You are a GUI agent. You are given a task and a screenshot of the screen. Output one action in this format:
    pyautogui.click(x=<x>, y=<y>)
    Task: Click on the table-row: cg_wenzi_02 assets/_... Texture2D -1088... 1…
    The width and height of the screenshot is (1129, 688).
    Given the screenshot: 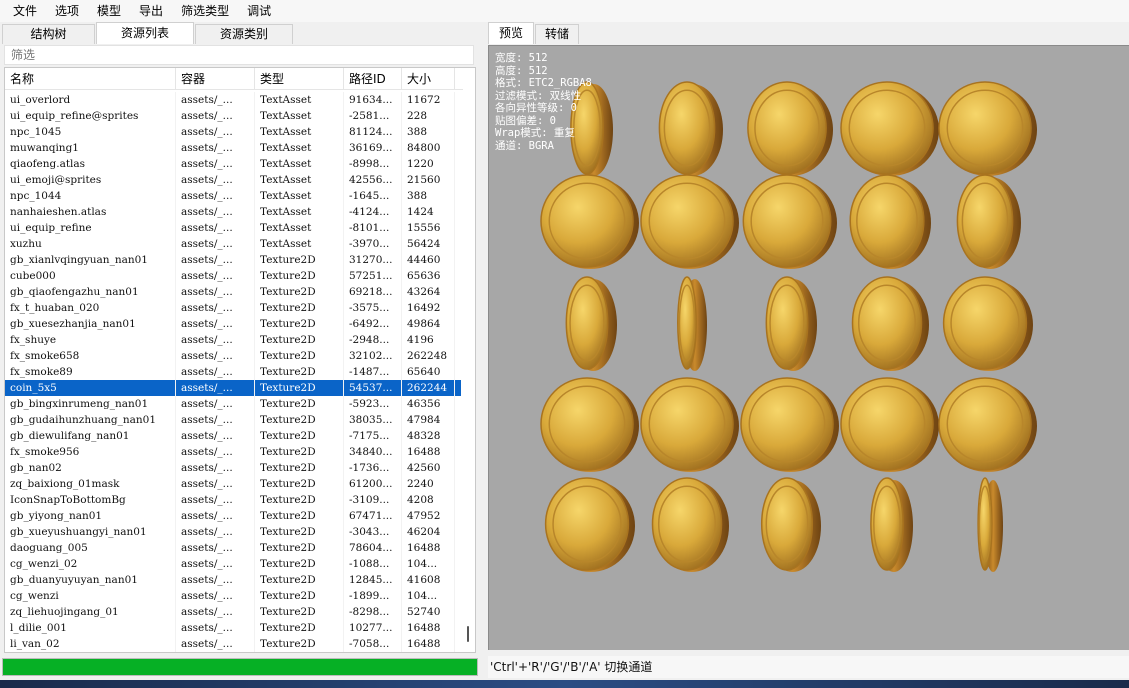 What is the action you would take?
    pyautogui.click(x=233, y=564)
    